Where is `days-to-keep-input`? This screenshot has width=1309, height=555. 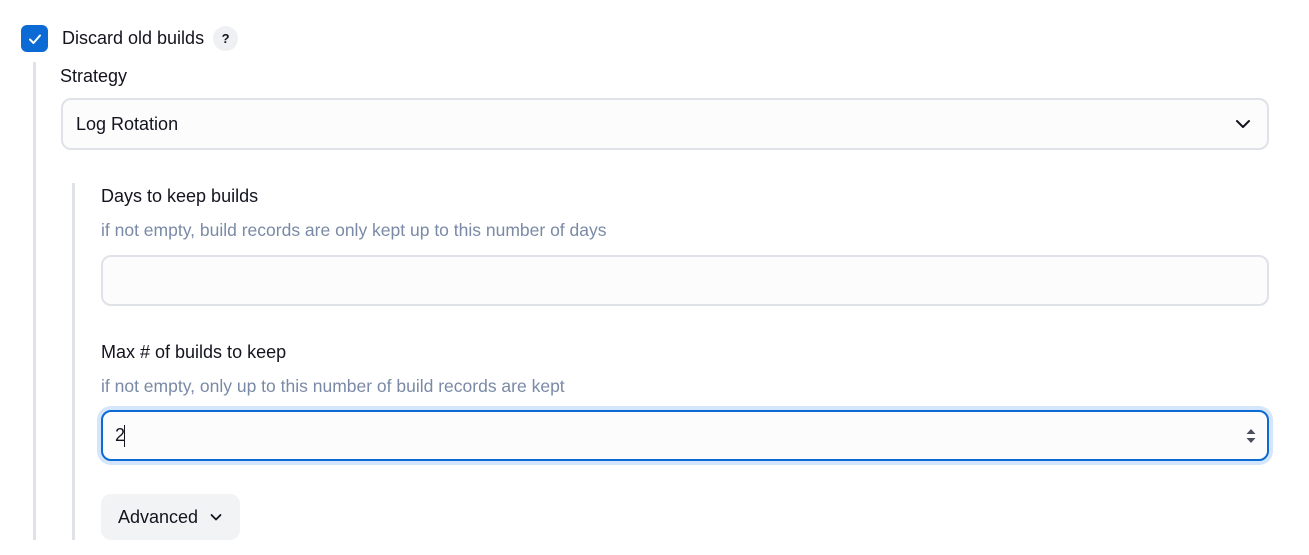
days-to-keep-input is located at coordinates (685, 280).